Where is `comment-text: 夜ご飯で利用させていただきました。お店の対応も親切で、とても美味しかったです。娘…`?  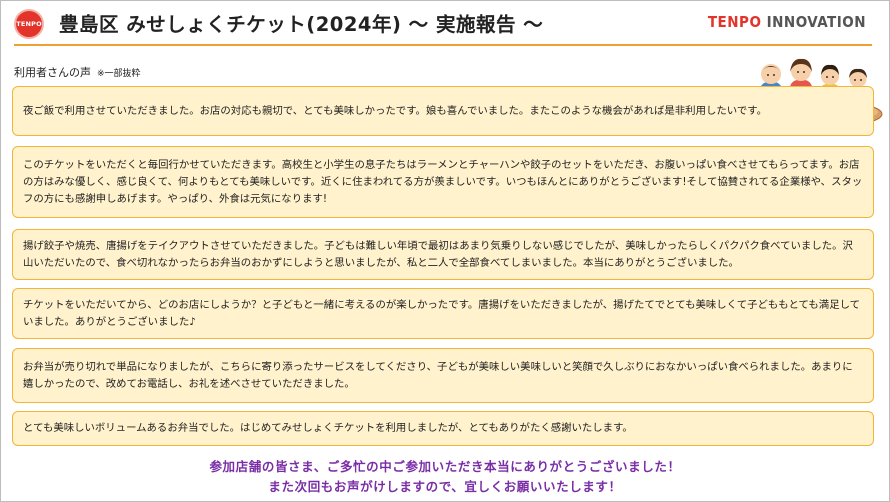 comment-text: 夜ご飯で利用させていただきました。お店の対応も親切で、とても美味しかったです。娘… is located at coordinates (395, 110).